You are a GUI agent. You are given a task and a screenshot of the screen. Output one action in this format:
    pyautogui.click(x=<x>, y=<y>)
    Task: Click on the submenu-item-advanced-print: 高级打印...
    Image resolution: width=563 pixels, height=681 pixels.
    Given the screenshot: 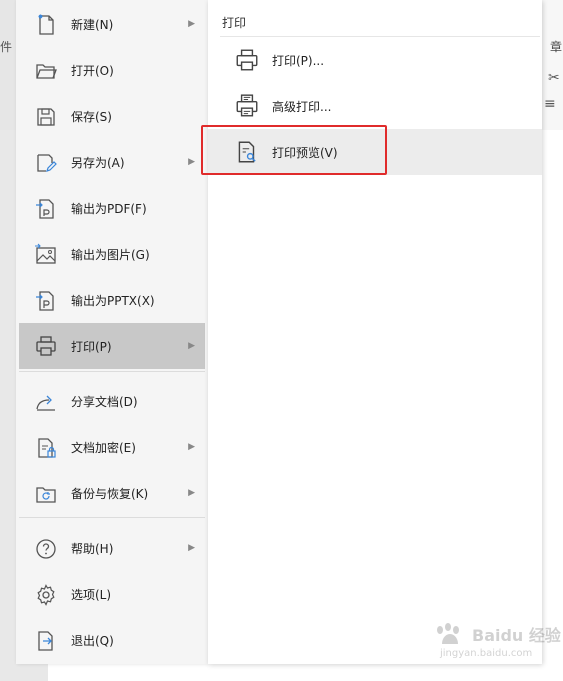 What is the action you would take?
    pyautogui.click(x=375, y=106)
    